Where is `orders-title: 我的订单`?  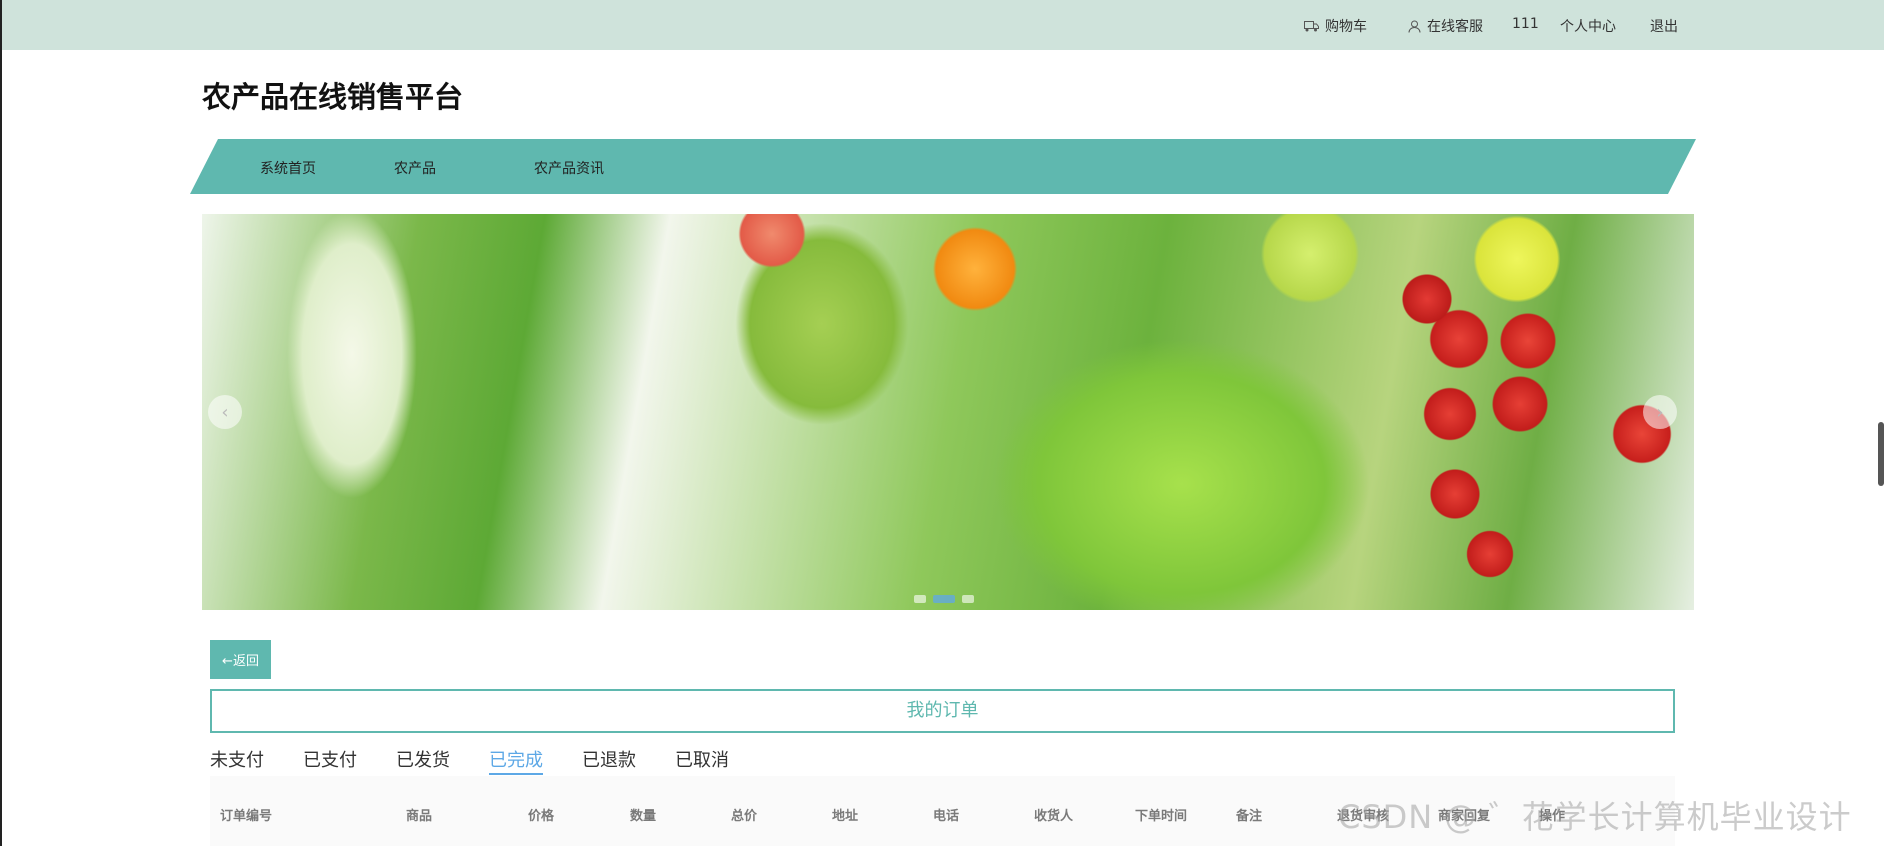
orders-title: 我的订单 is located at coordinates (942, 711).